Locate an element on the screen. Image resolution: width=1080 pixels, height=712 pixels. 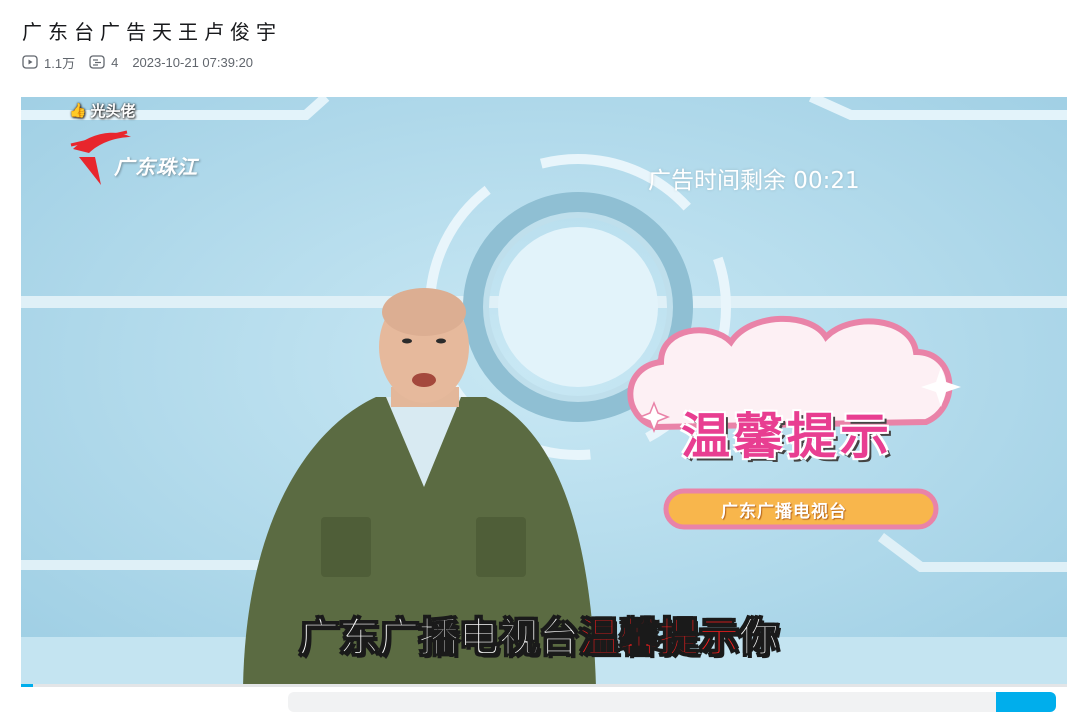
view-count: 1.1万 is located at coordinates (48, 62).